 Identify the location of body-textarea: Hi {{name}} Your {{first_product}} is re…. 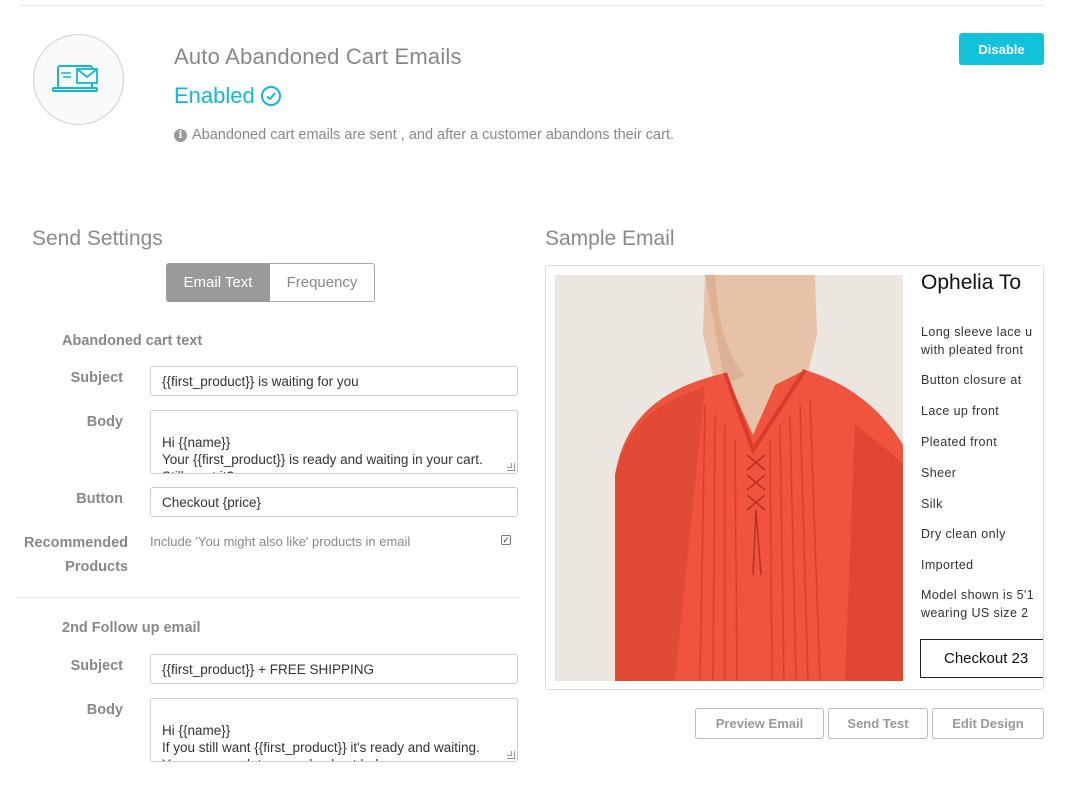
(334, 442).